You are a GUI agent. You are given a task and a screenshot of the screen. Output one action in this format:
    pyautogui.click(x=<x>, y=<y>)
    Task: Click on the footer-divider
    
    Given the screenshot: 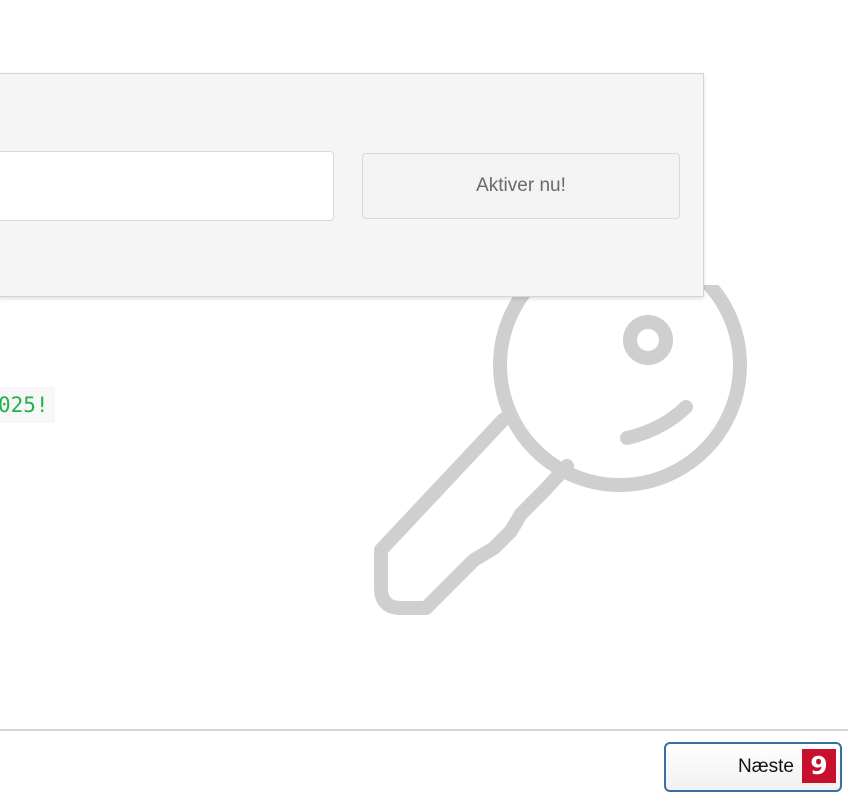 What is the action you would take?
    pyautogui.click(x=424, y=730)
    